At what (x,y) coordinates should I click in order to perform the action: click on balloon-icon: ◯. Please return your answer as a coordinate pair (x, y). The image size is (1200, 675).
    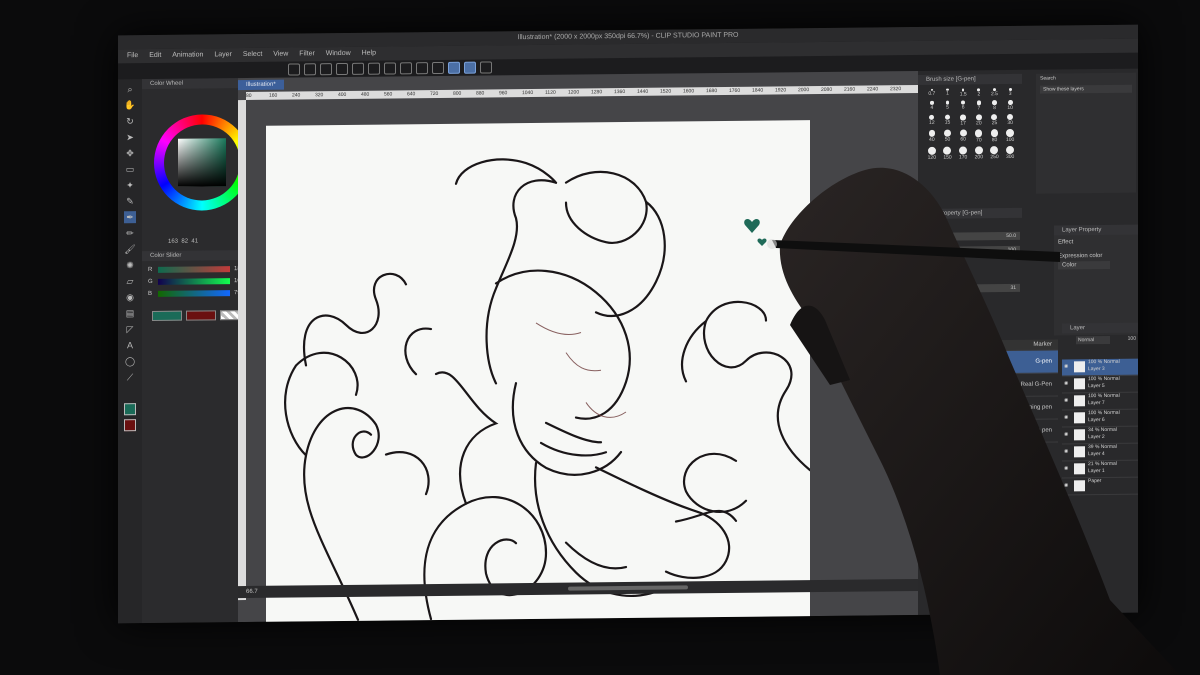
    Looking at the image, I should click on (130, 361).